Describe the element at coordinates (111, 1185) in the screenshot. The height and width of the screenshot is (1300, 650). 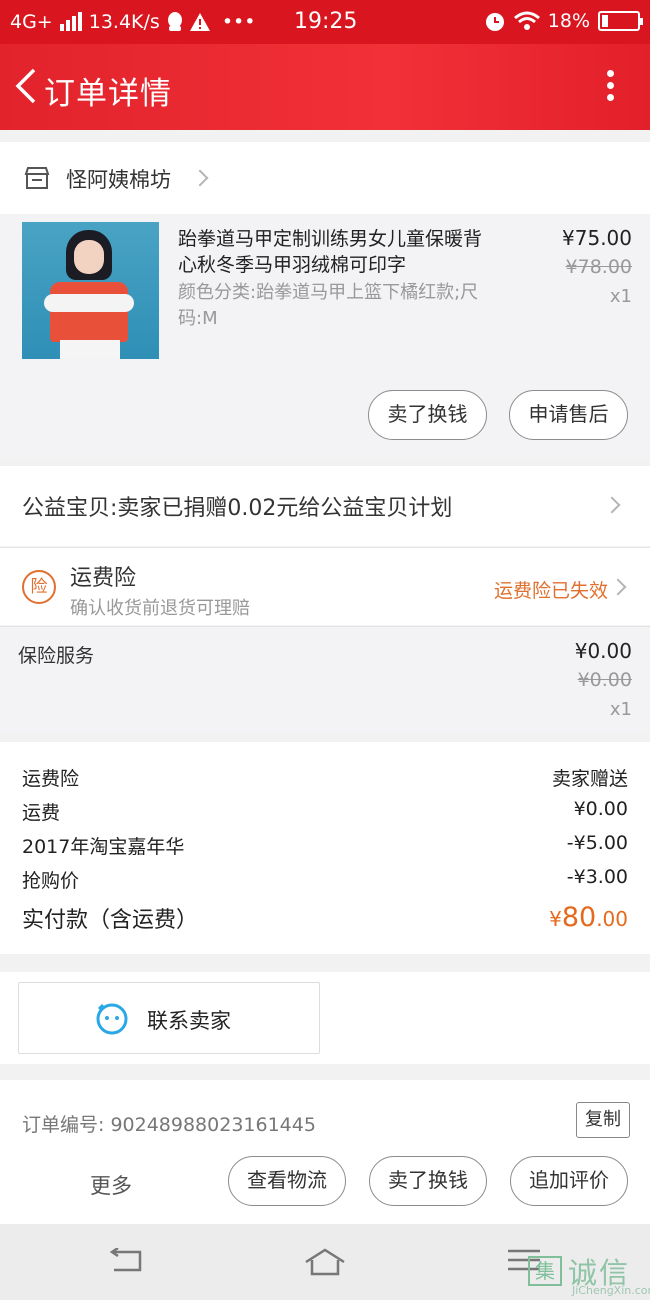
I see `more-button: 更多` at that location.